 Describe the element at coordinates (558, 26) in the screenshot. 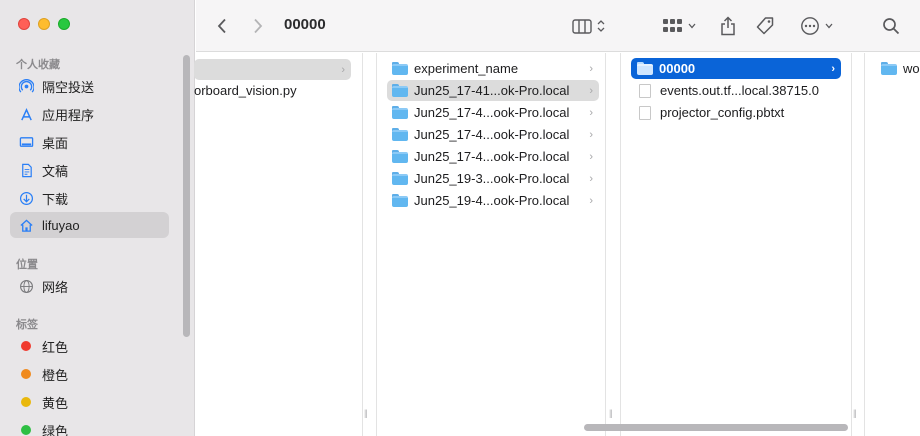

I see `toolbar: 00000` at that location.